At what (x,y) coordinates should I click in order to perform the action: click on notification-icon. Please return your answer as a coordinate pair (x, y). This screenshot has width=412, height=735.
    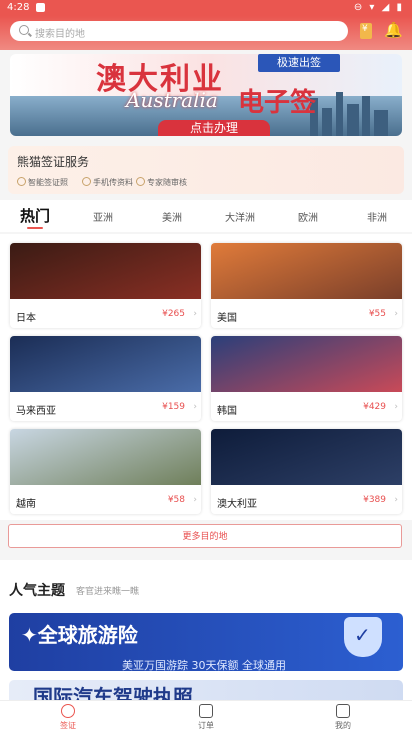
    Looking at the image, I should click on (40, 7).